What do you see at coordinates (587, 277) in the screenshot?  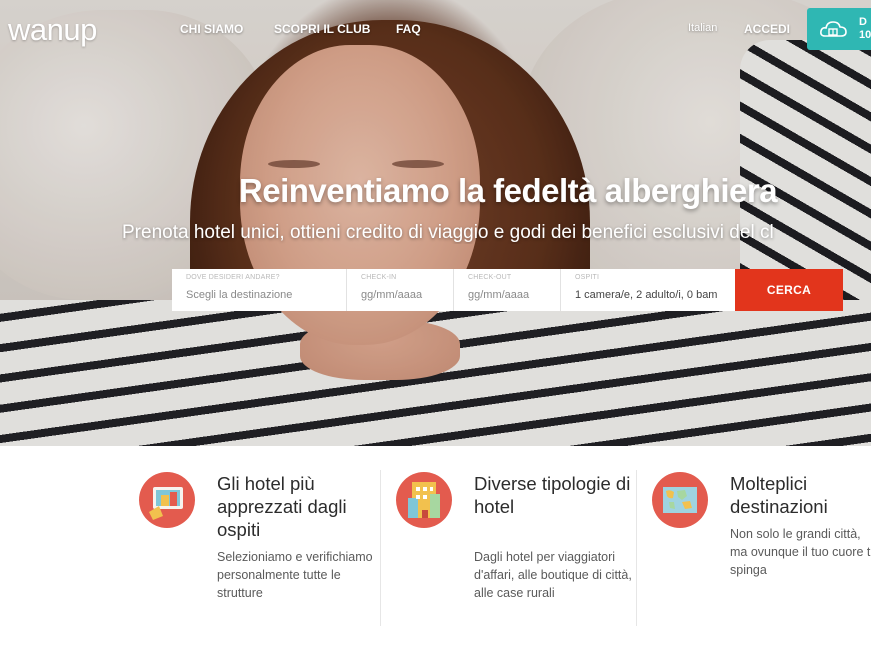 I see `guests-label: OSPITI` at bounding box center [587, 277].